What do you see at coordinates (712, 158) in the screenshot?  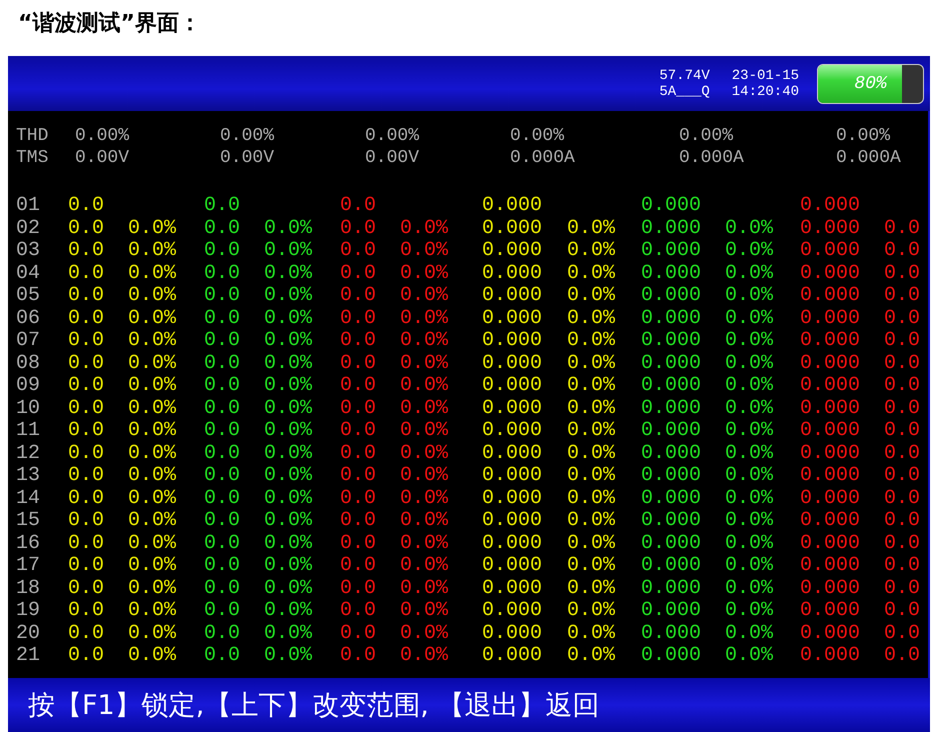 I see `rms-value: 0.000A` at bounding box center [712, 158].